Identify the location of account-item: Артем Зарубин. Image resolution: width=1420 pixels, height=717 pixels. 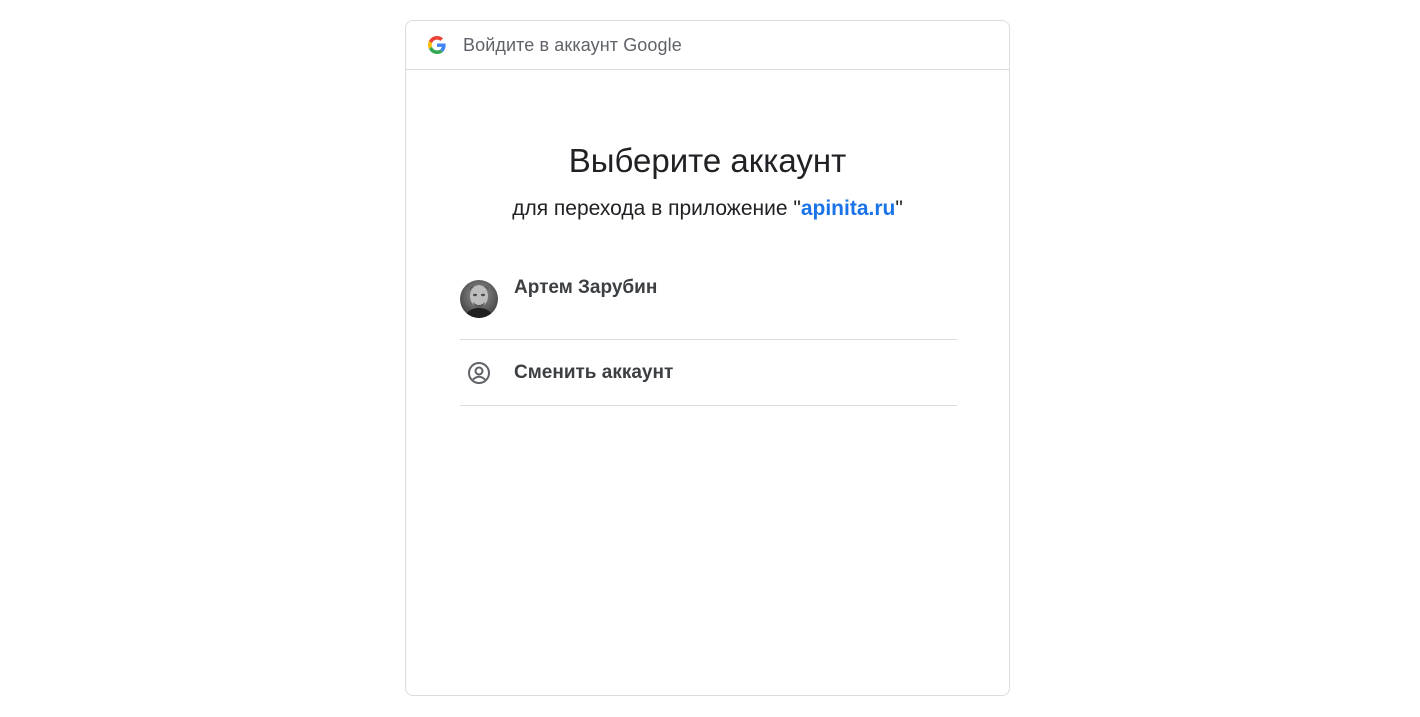
(708, 299).